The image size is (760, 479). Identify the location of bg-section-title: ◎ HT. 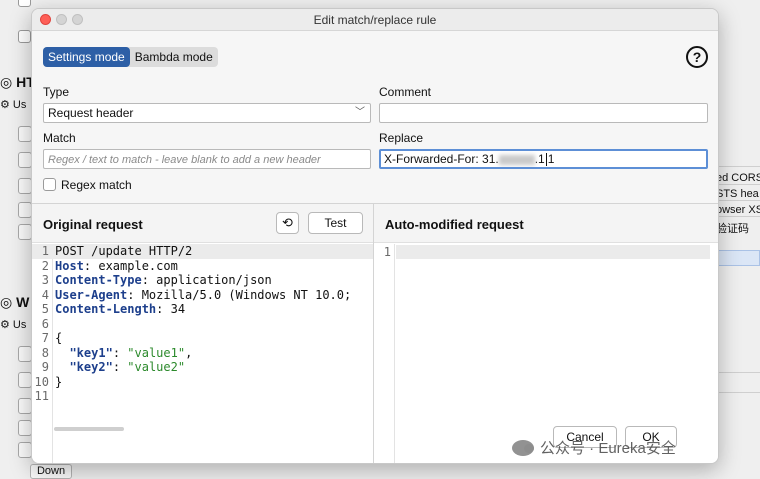
(17, 82).